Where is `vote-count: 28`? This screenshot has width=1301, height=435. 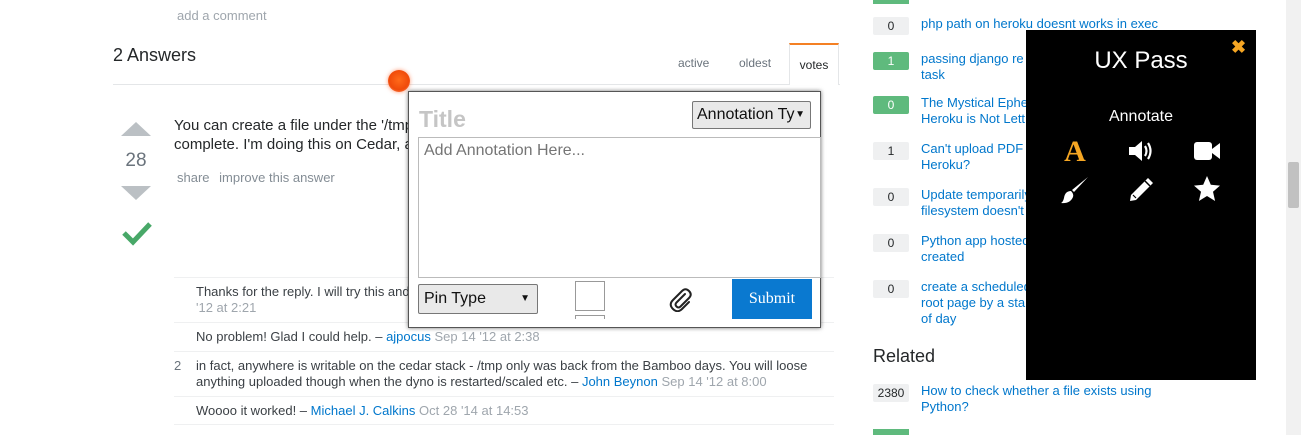 vote-count: 28 is located at coordinates (136, 160).